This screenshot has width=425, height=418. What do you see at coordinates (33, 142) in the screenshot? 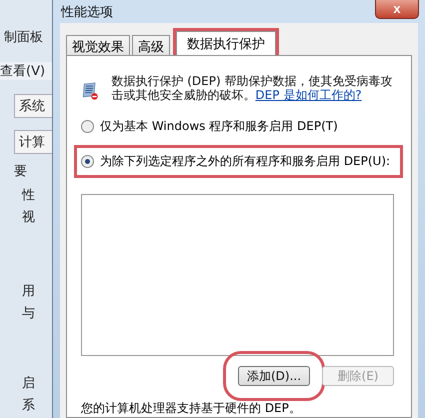
I see `tab: 计算` at bounding box center [33, 142].